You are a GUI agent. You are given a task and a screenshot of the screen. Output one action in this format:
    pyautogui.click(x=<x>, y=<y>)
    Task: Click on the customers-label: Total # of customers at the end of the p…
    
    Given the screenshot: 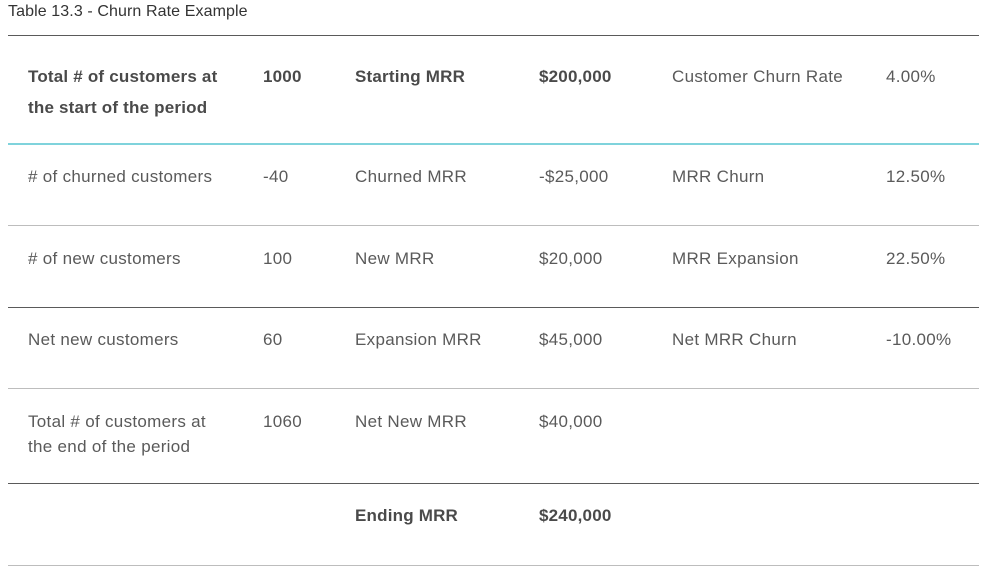 What is the action you would take?
    pyautogui.click(x=117, y=434)
    